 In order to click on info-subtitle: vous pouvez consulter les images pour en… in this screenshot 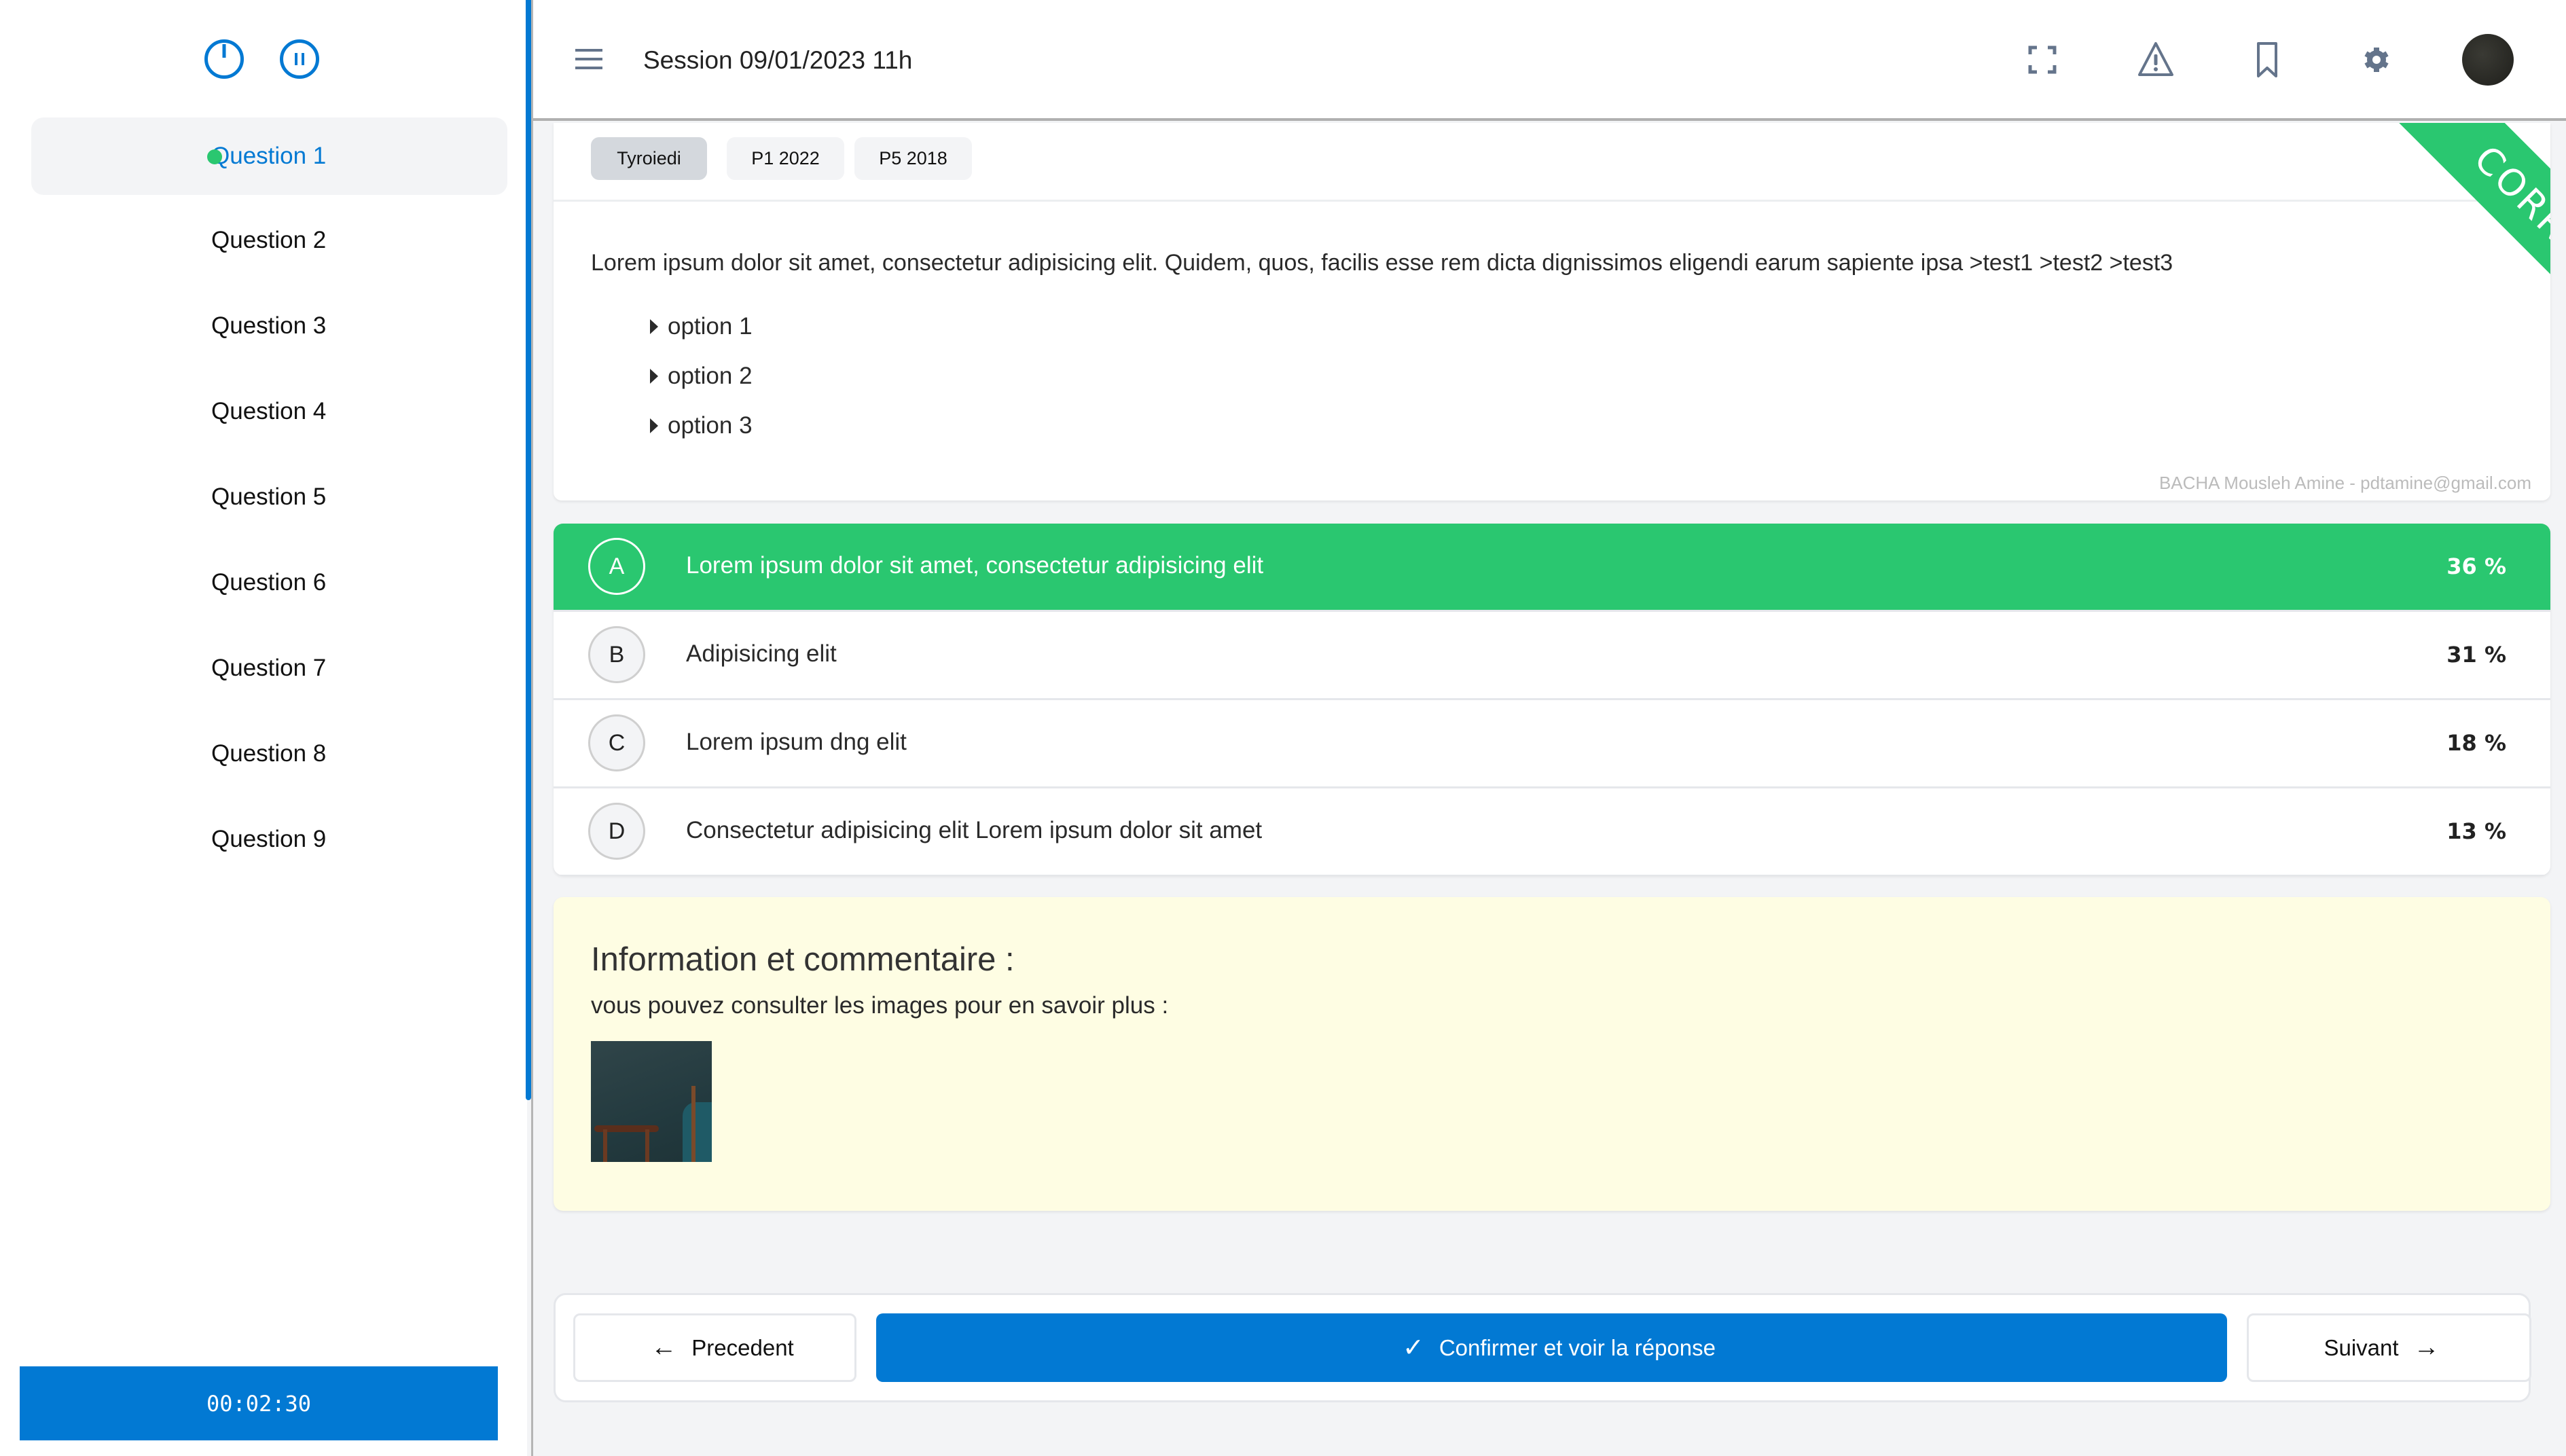, I will do `click(880, 1006)`.